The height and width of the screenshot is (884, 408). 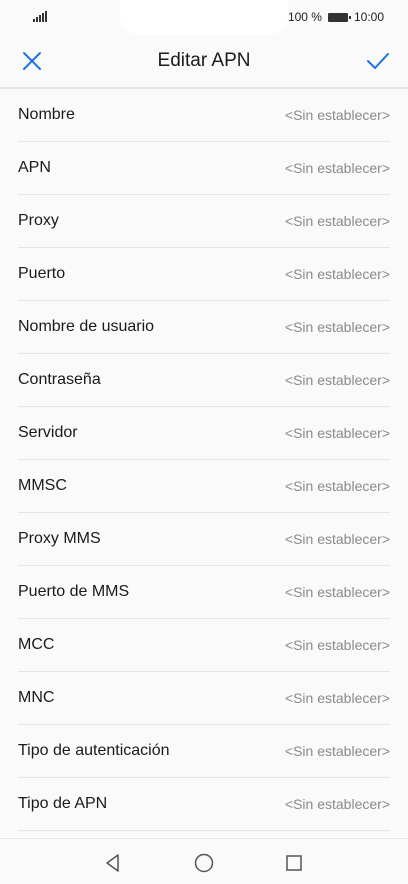 I want to click on field-label: Servidor, so click(x=48, y=432).